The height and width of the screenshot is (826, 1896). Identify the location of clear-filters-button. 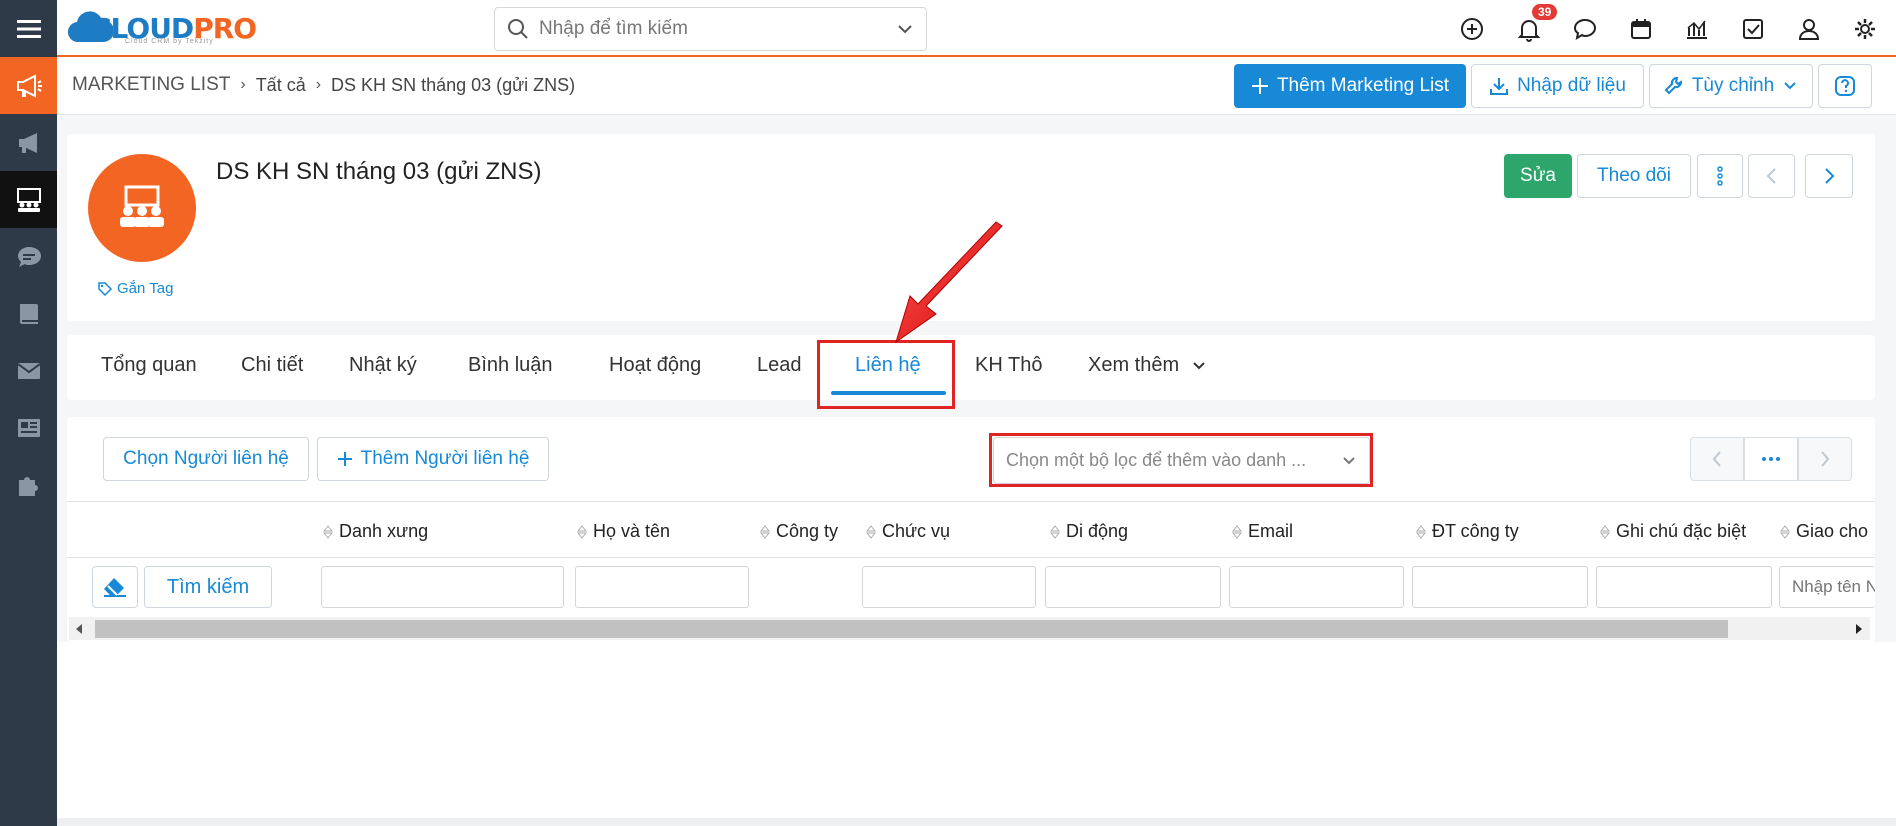
(115, 587).